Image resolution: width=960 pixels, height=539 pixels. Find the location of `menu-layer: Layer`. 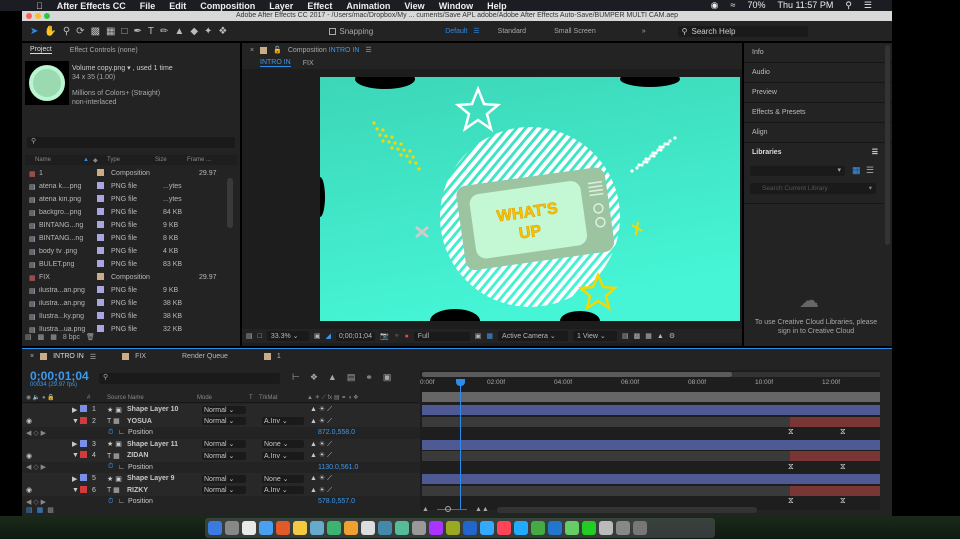

menu-layer: Layer is located at coordinates (281, 6).